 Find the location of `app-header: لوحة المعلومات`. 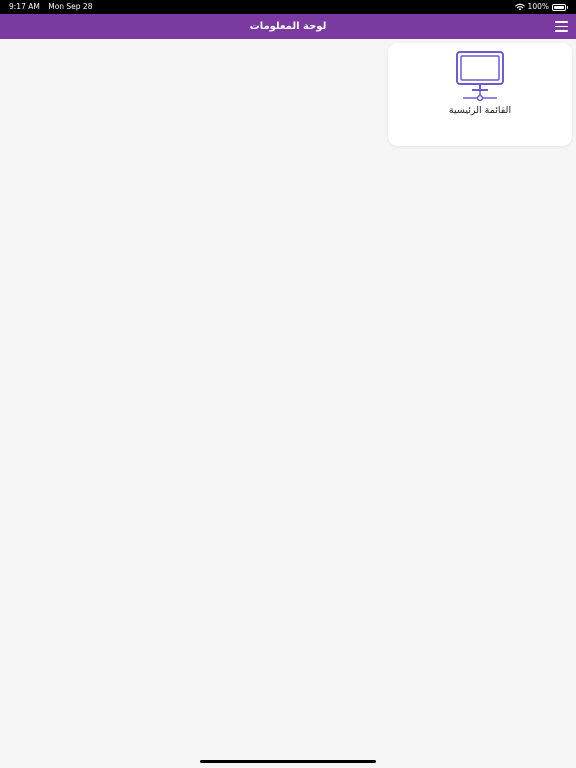

app-header: لوحة المعلومات is located at coordinates (288, 26).